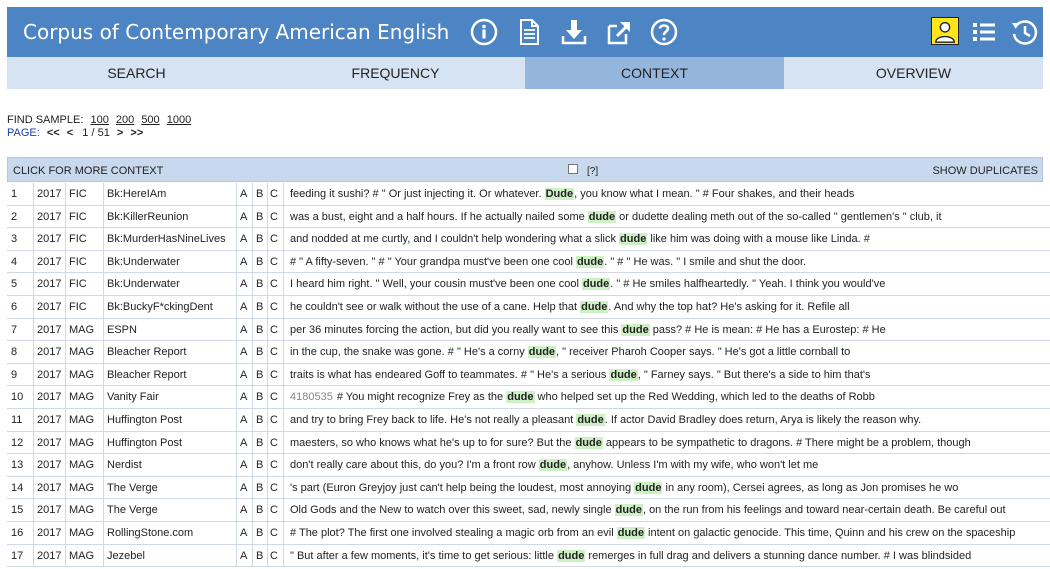 This screenshot has height=569, width=1050. I want to click on tab-overview: OVERVIEW, so click(913, 73).